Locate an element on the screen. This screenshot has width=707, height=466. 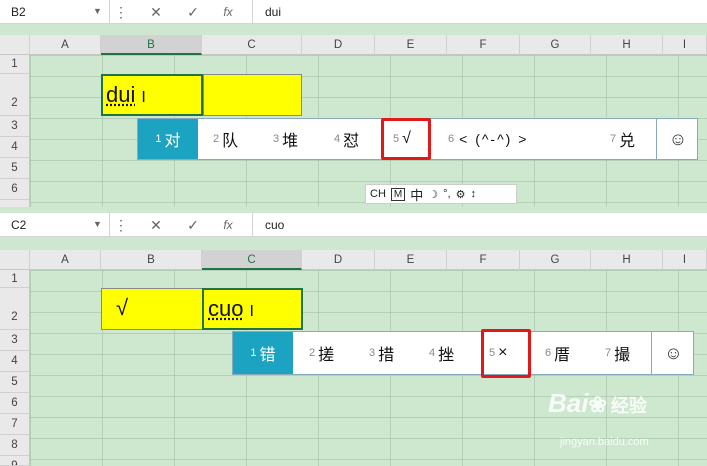
formula-bar-bottom: C2 ▼ ⋮ ✕ ✓ fx cuo is located at coordinates (353, 225).